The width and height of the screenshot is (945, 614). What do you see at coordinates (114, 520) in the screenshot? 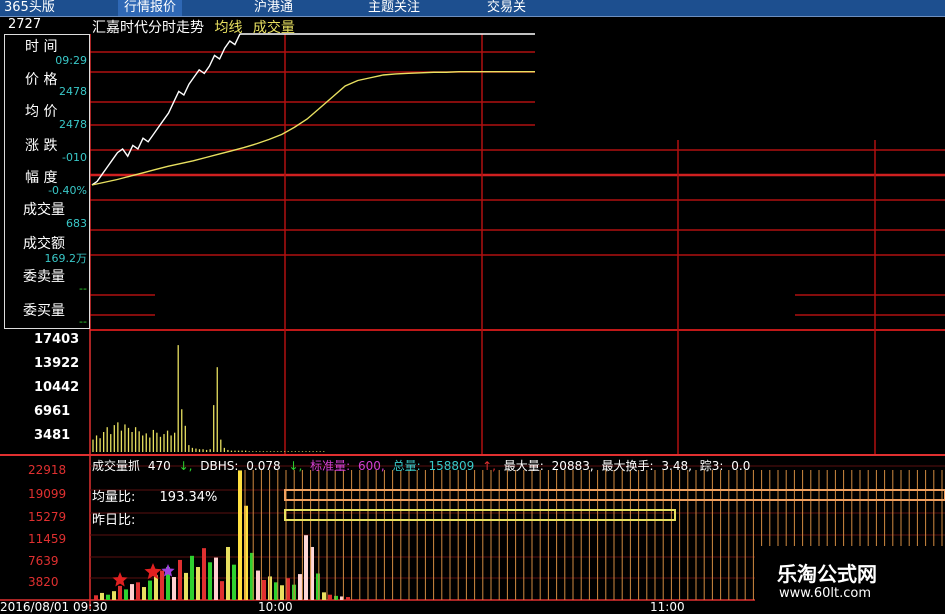
I see `yesterday-ratio-label: 昨日比:` at bounding box center [114, 520].